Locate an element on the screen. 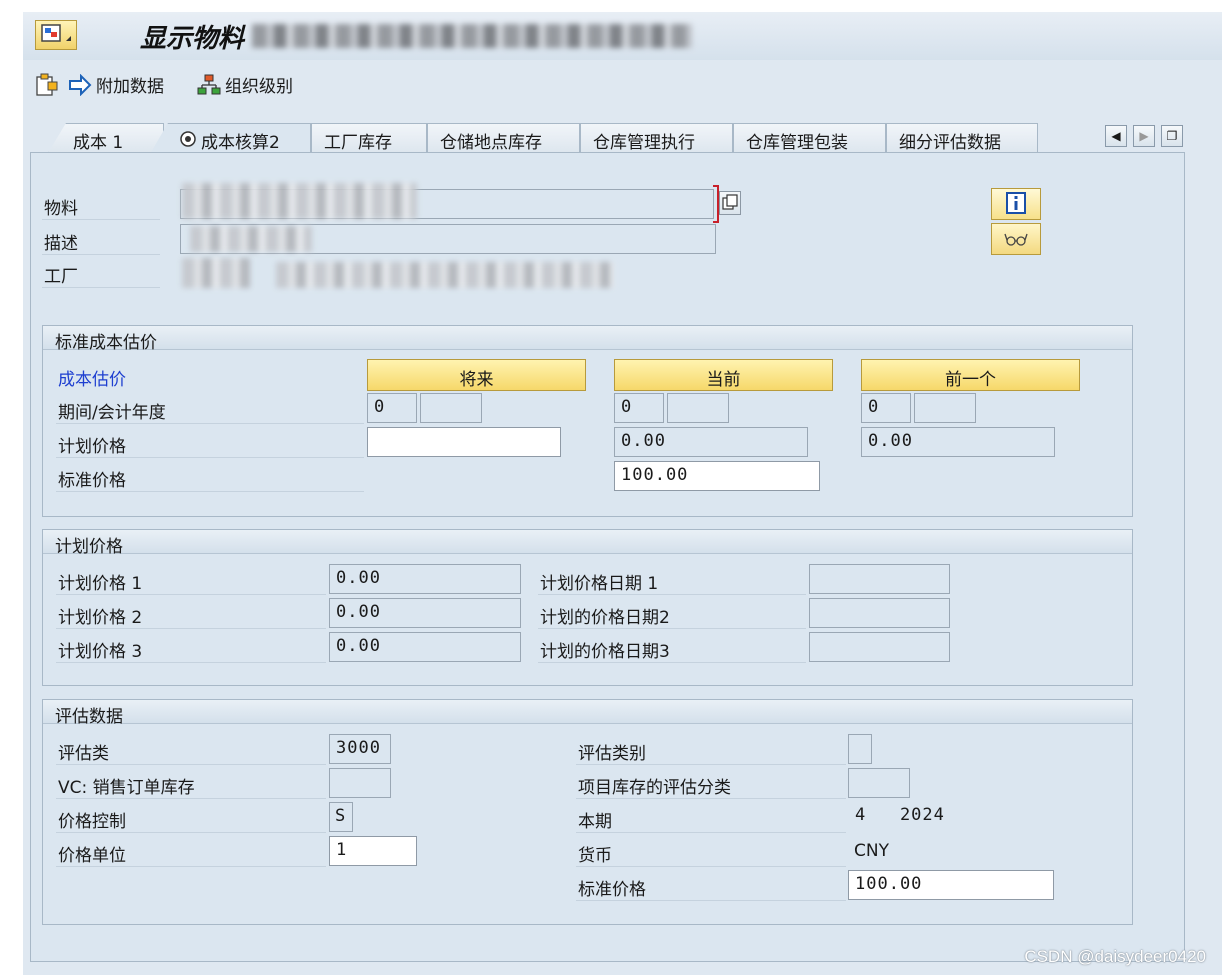 The width and height of the screenshot is (1222, 975). valuation-category-label: 评估类别 is located at coordinates (612, 754).